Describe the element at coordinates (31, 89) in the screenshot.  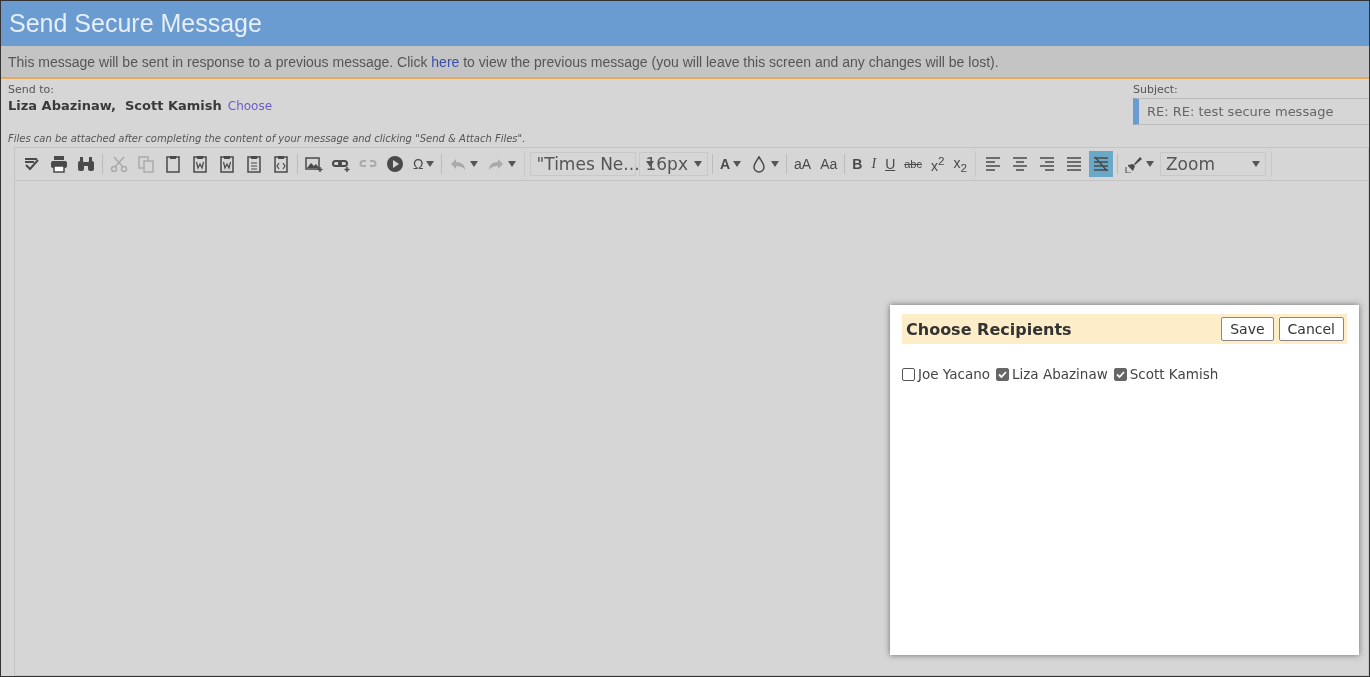
I see `send-to-label: Send to:` at that location.